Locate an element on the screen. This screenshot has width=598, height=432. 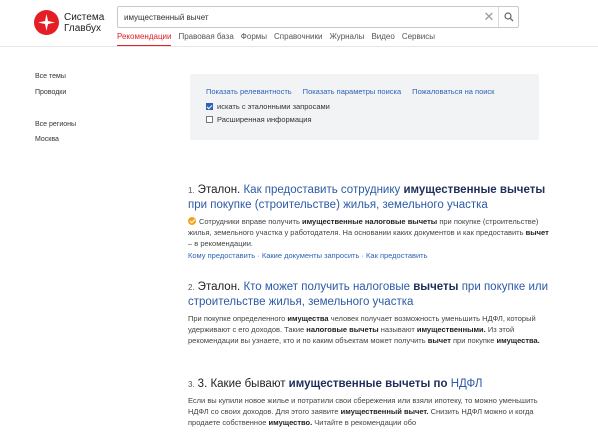
snippet-highlight: имущественный вычет. is located at coordinates (384, 411).